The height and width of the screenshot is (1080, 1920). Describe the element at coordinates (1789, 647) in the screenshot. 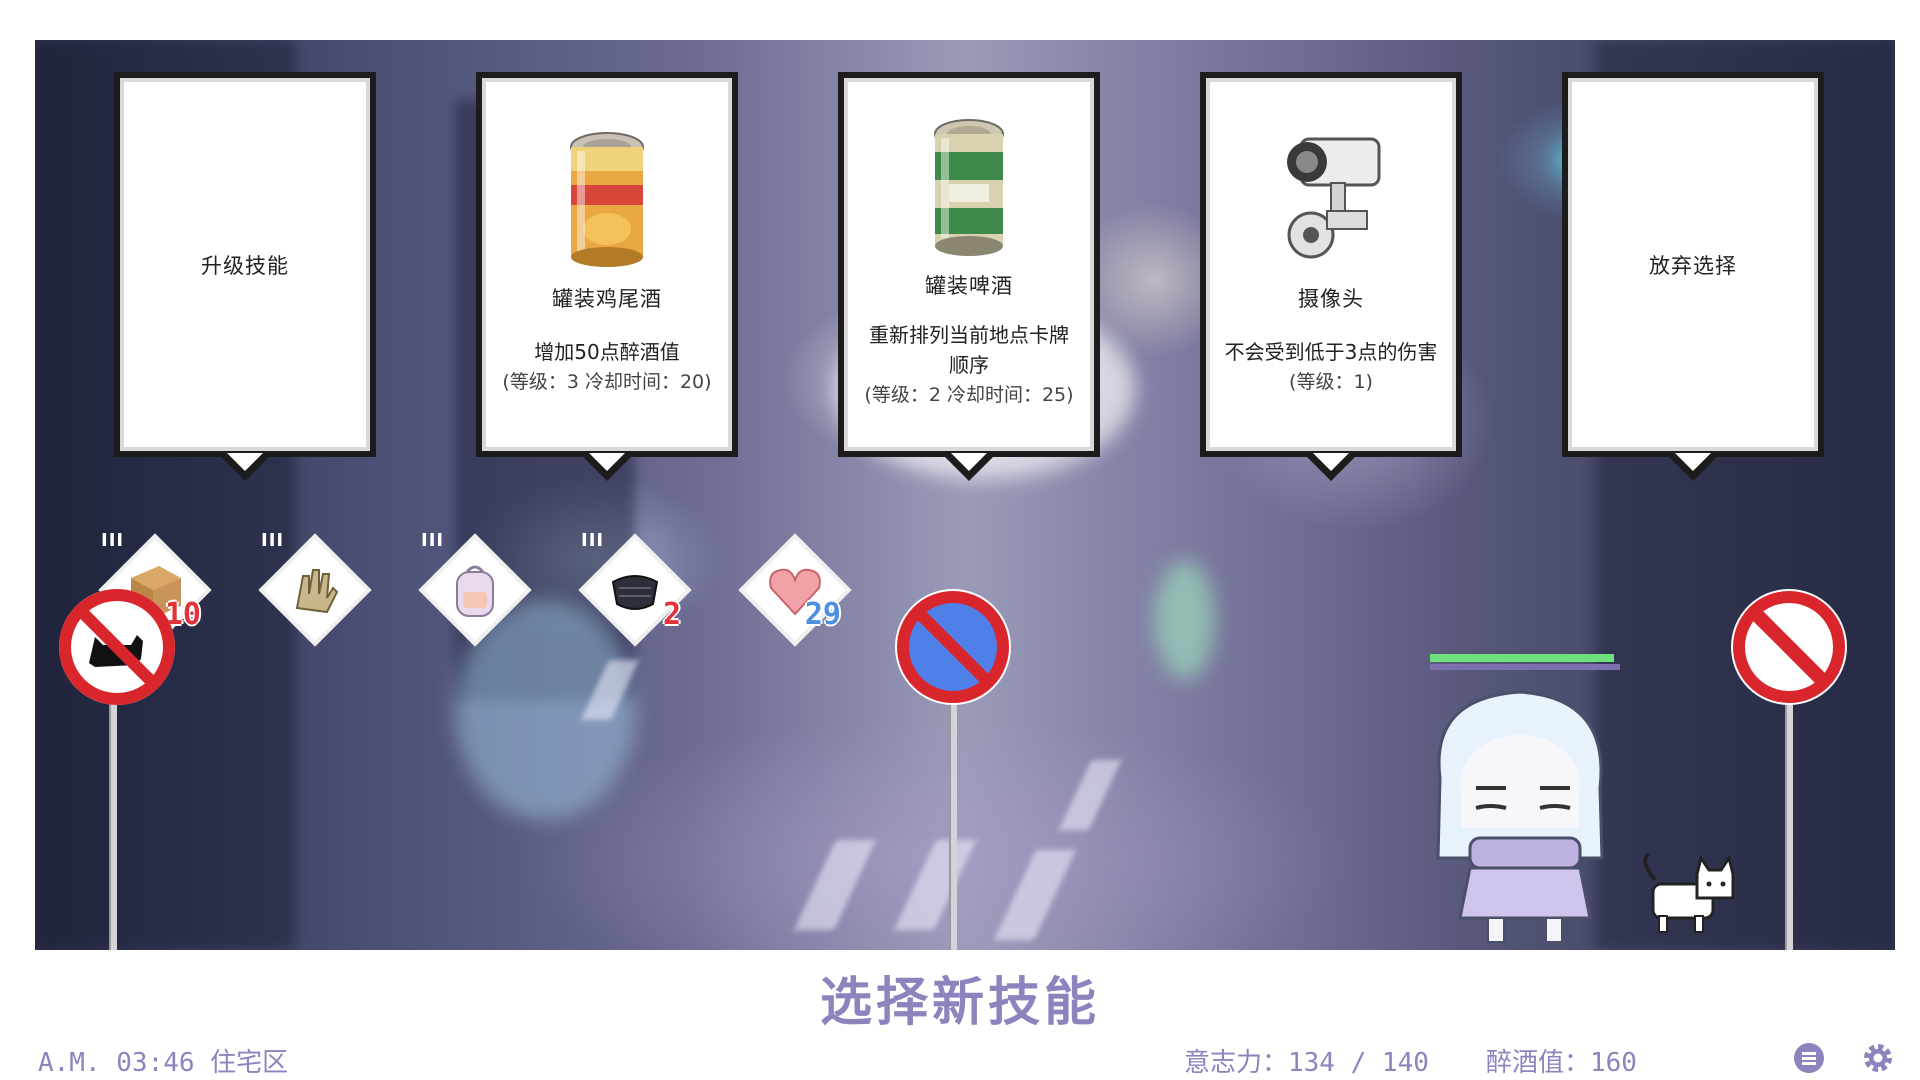

I see `no-entry-sign` at that location.